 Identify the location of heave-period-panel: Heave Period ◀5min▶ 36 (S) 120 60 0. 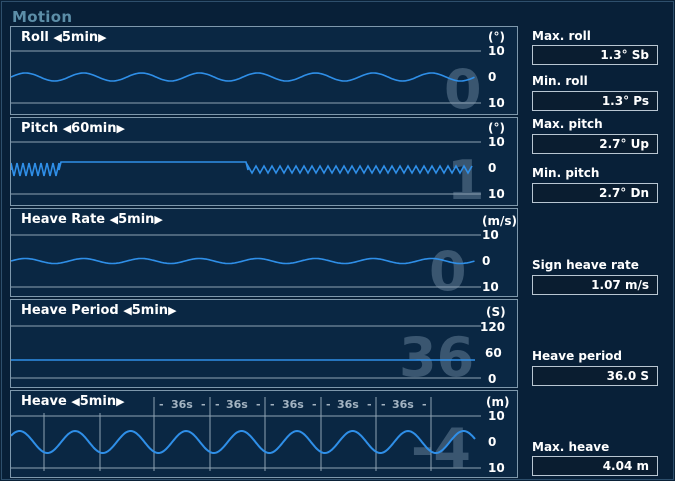
(264, 343).